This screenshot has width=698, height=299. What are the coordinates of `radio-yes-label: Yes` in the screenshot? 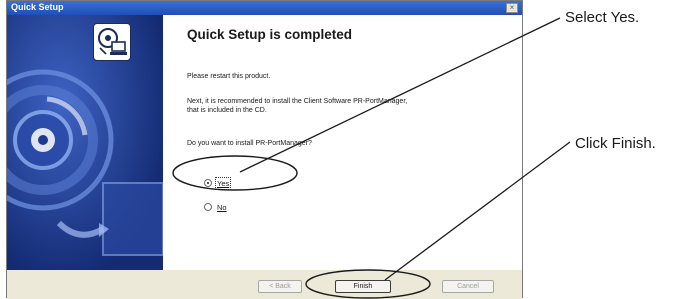 It's located at (223, 183).